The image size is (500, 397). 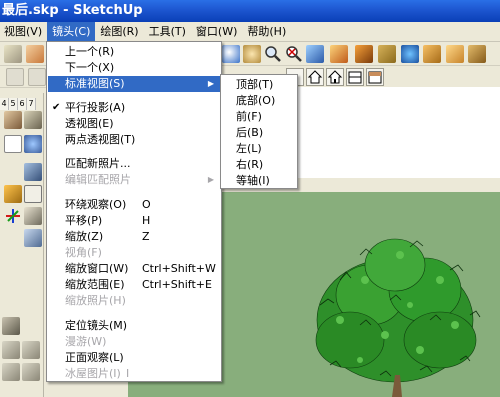 I want to click on layer-number: 6, so click(x=22, y=104).